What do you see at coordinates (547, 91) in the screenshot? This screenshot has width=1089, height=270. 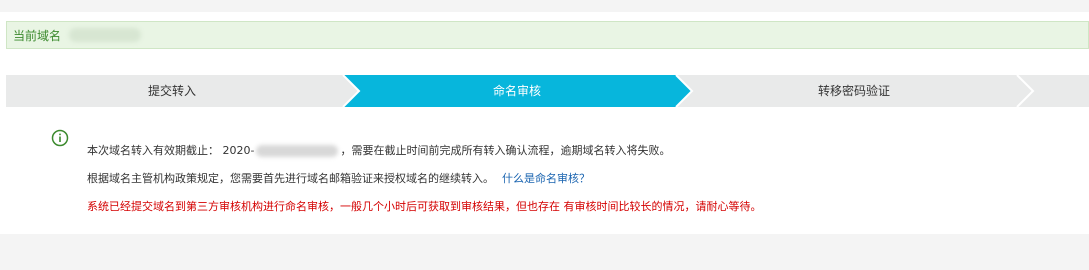 I see `progress-steps: 提交转入 命名审核 转移密码验证` at bounding box center [547, 91].